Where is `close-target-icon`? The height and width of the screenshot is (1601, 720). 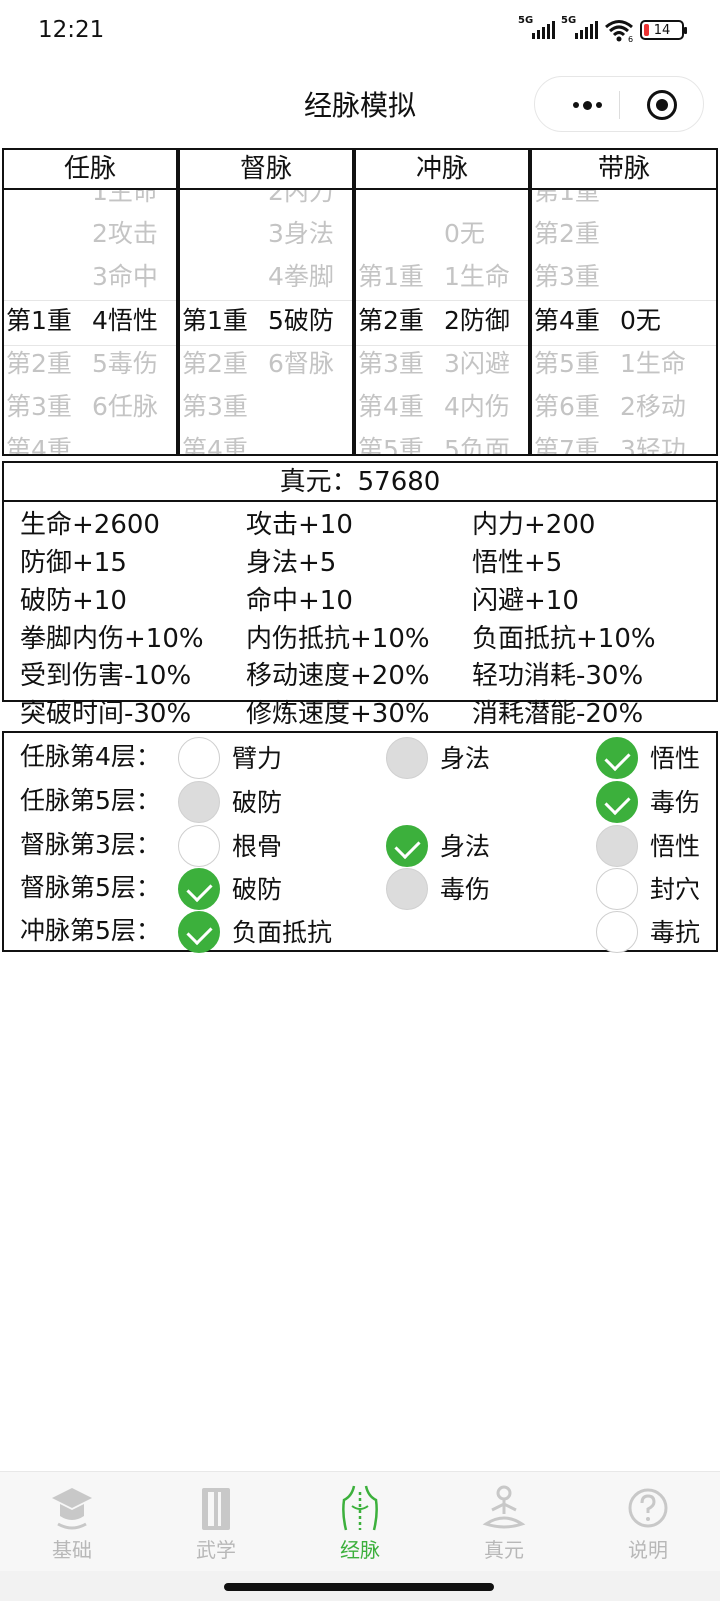 close-target-icon is located at coordinates (662, 105).